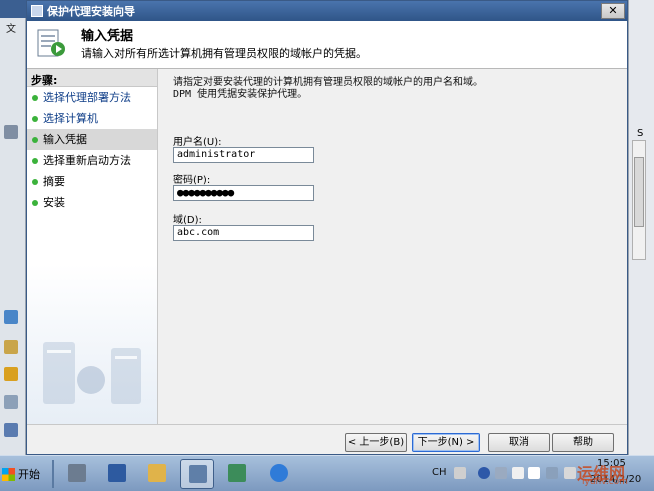  I want to click on background-doc-icon, so click(11, 402).